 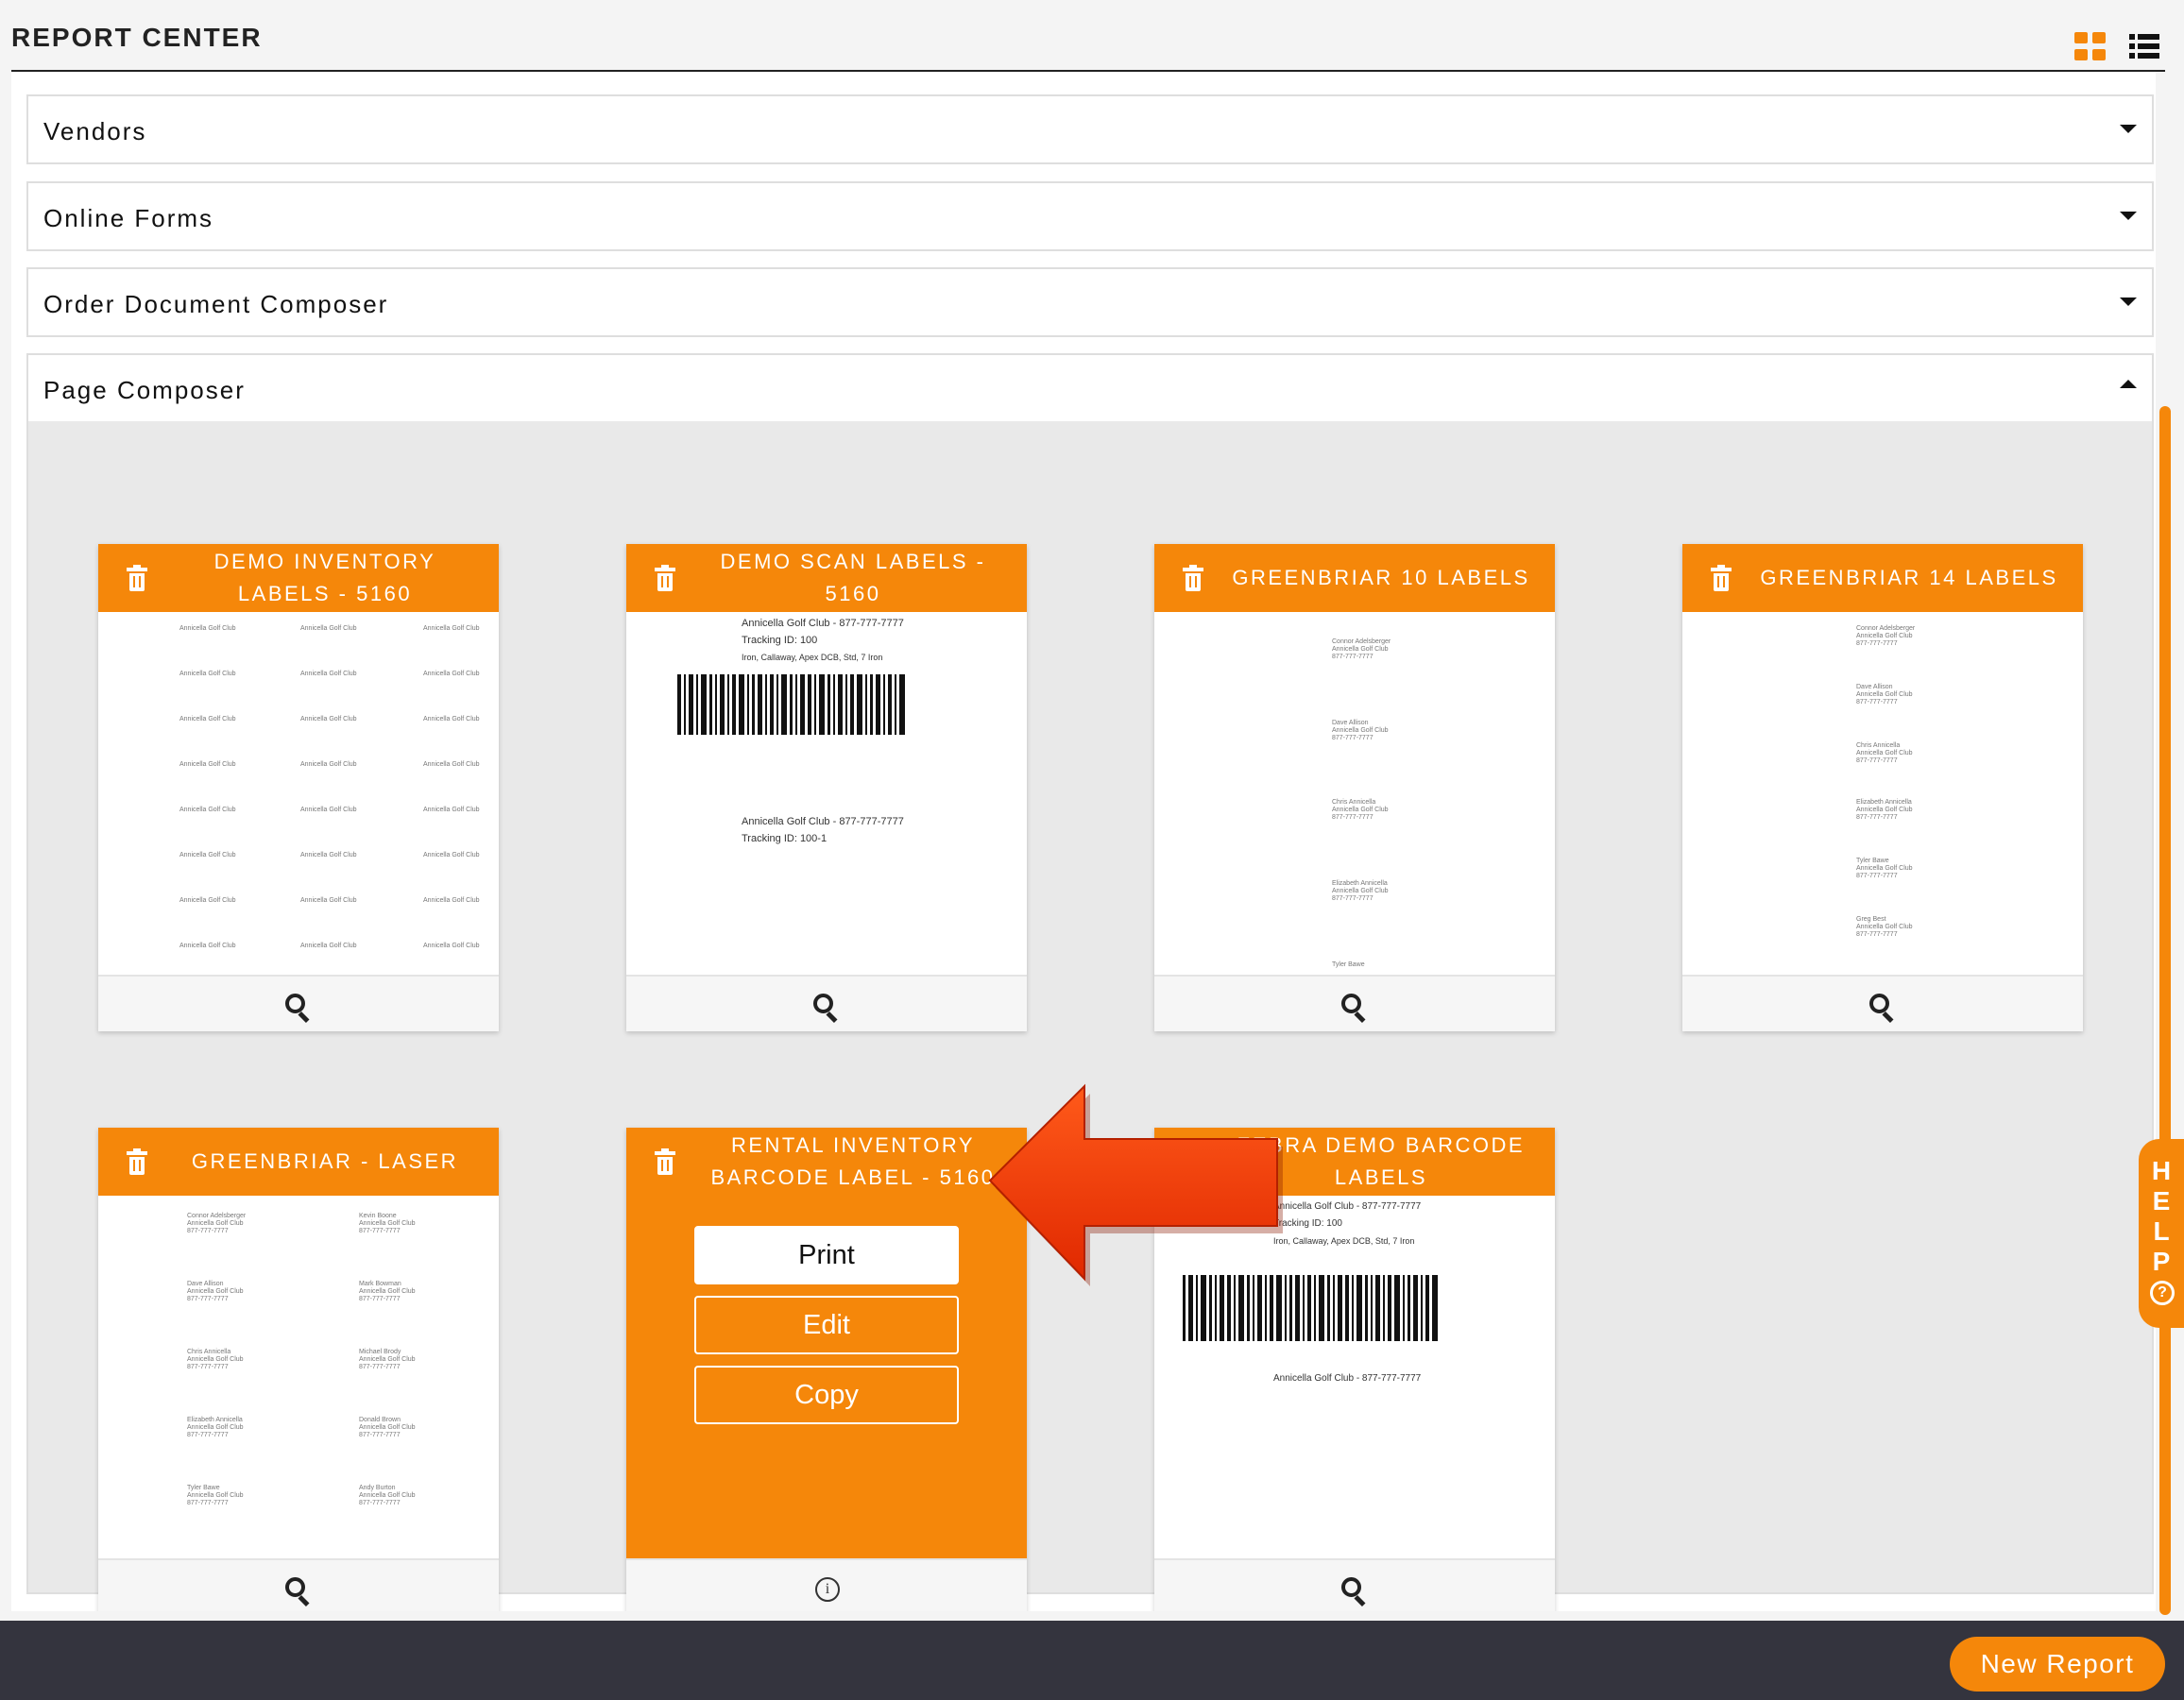 I want to click on chevron-down-icon, so click(x=2128, y=216).